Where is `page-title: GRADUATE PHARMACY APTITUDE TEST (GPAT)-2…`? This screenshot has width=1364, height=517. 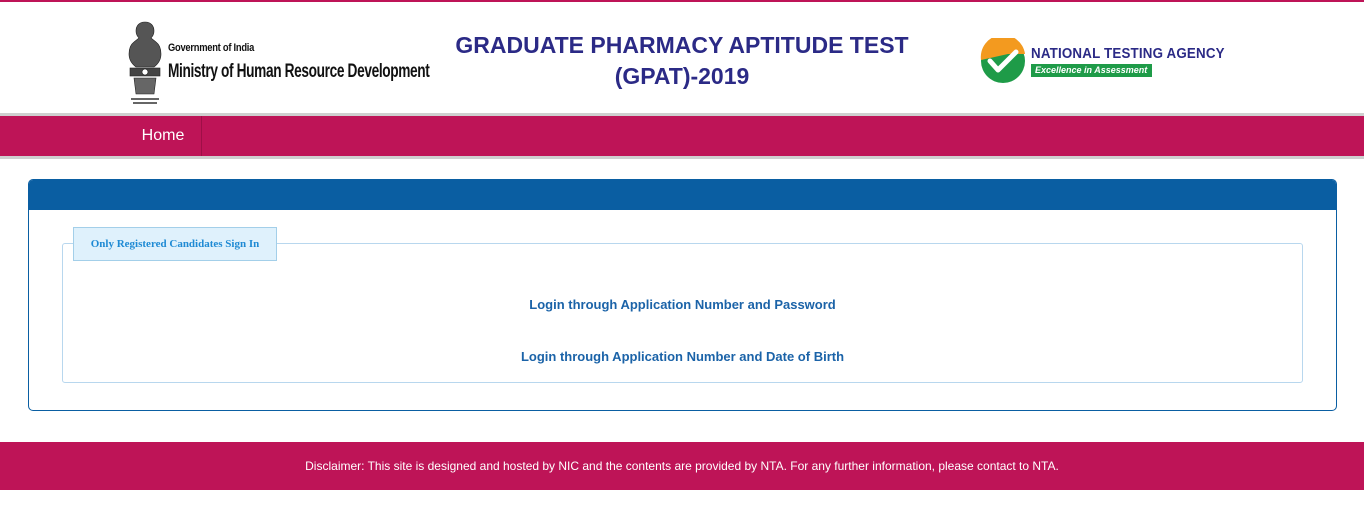
page-title: GRADUATE PHARMACY APTITUDE TEST (GPAT)-2… is located at coordinates (682, 61).